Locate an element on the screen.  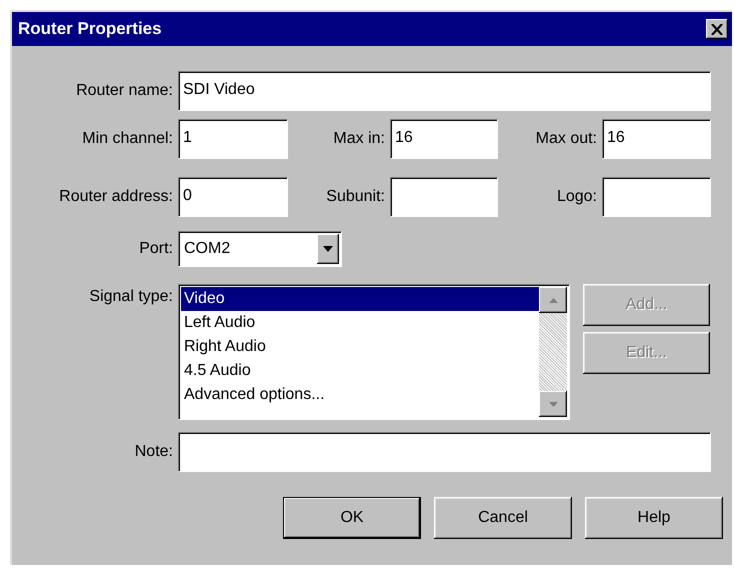
input-field: 1 is located at coordinates (233, 139).